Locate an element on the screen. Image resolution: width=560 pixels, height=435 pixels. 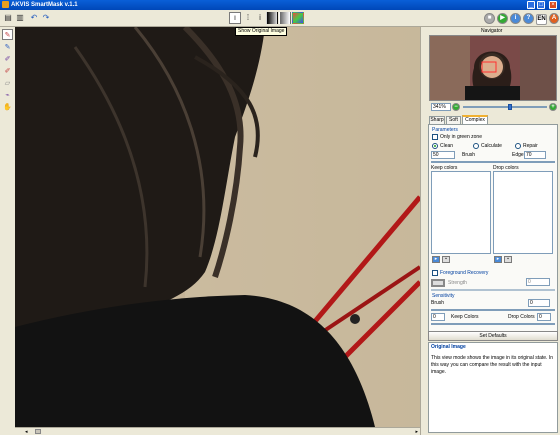
close-window-button: × is located at coordinates (553, 5).